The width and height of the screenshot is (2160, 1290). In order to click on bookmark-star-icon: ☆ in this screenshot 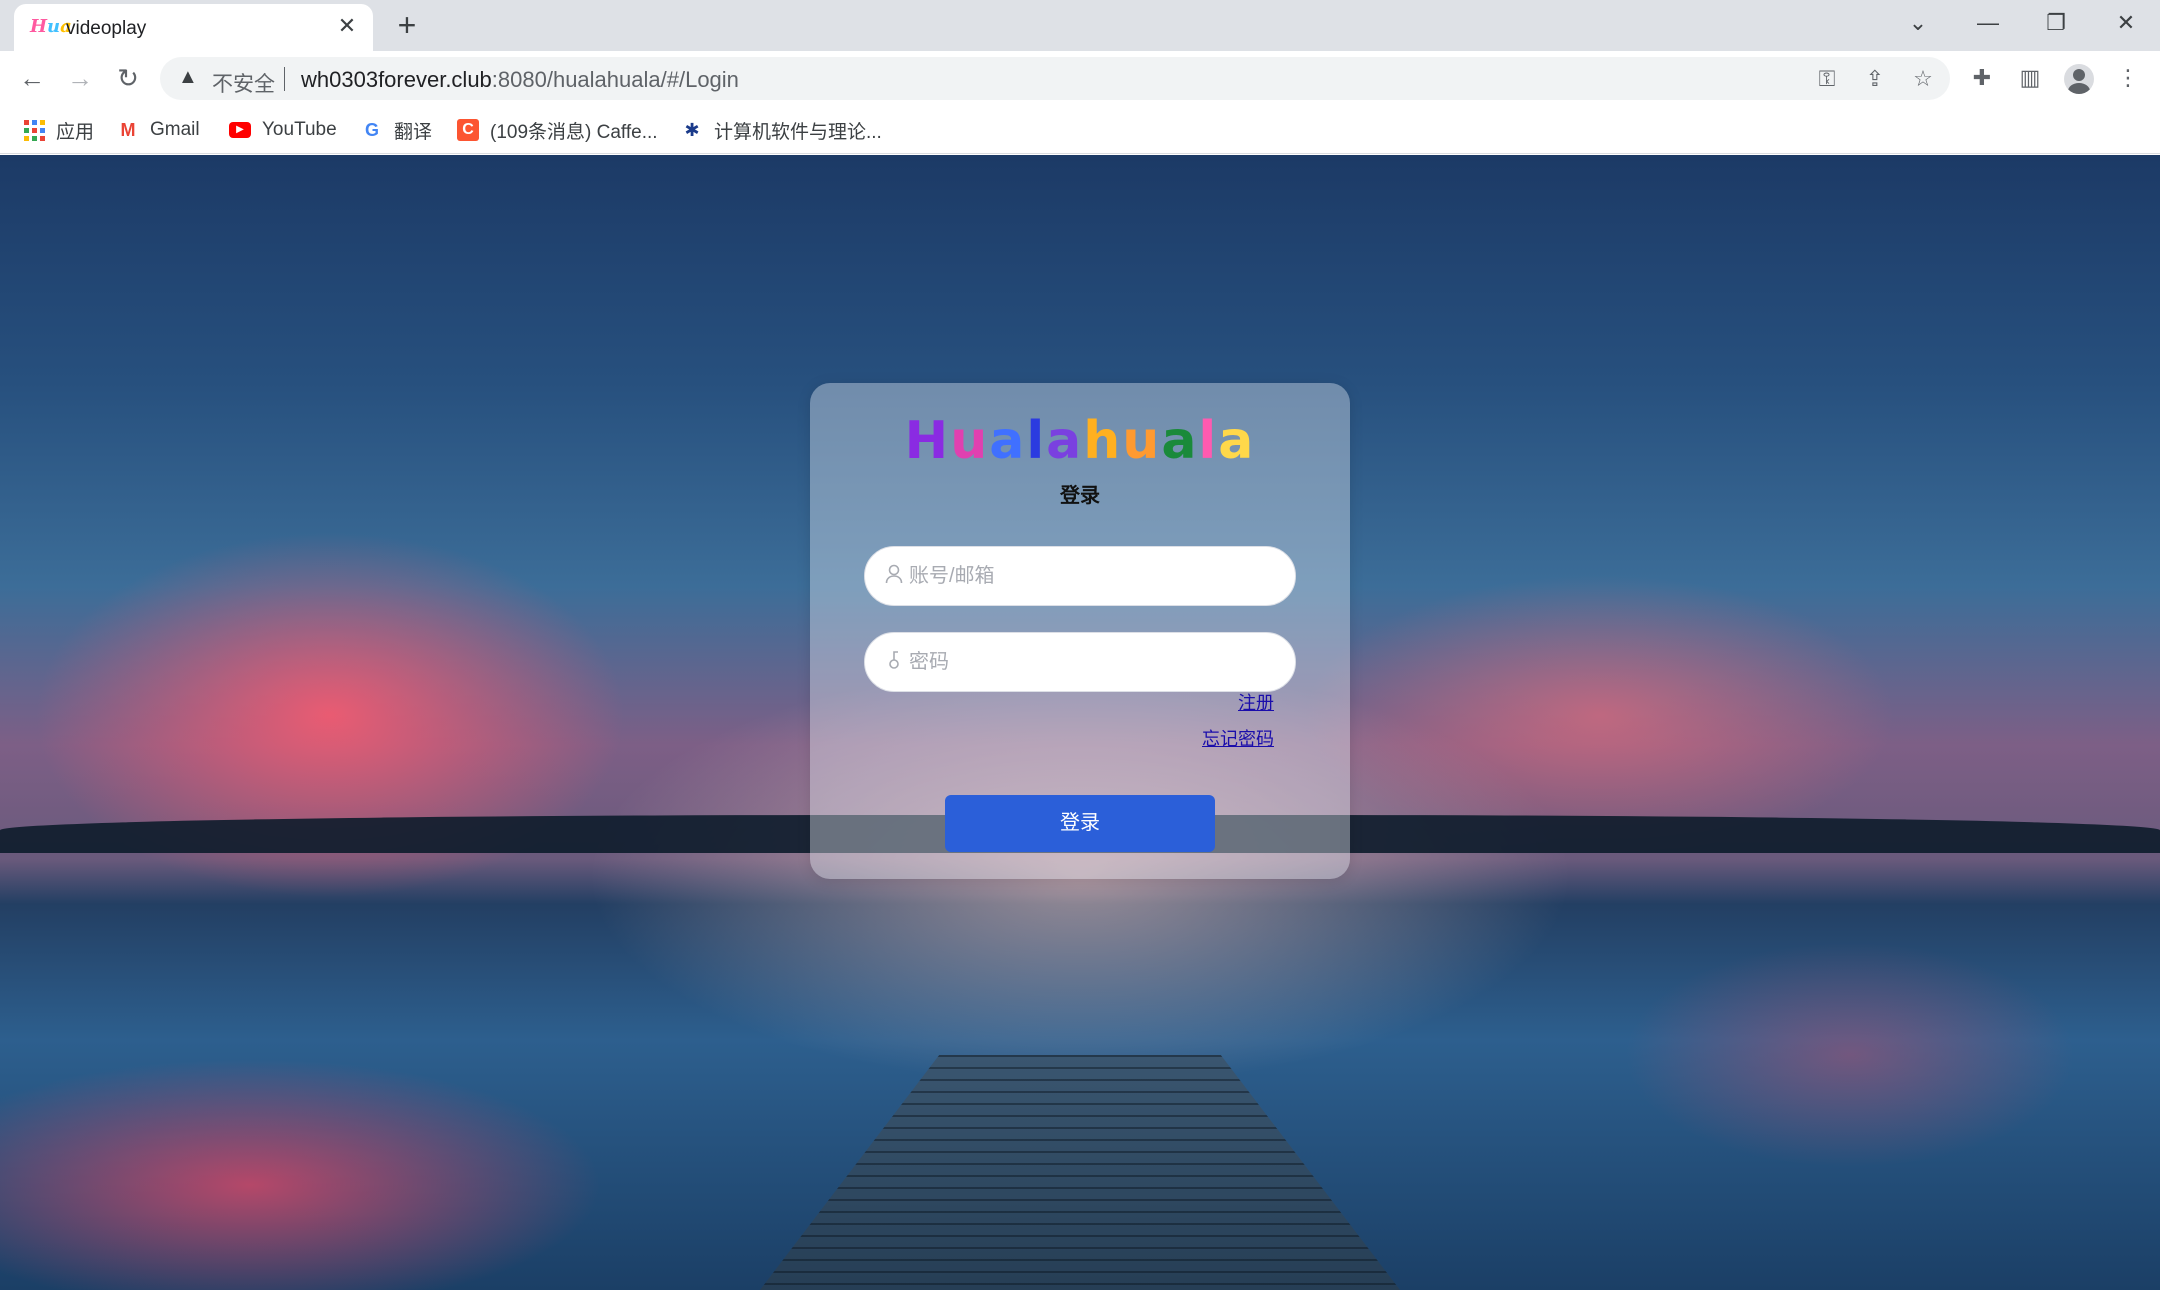, I will do `click(1923, 79)`.